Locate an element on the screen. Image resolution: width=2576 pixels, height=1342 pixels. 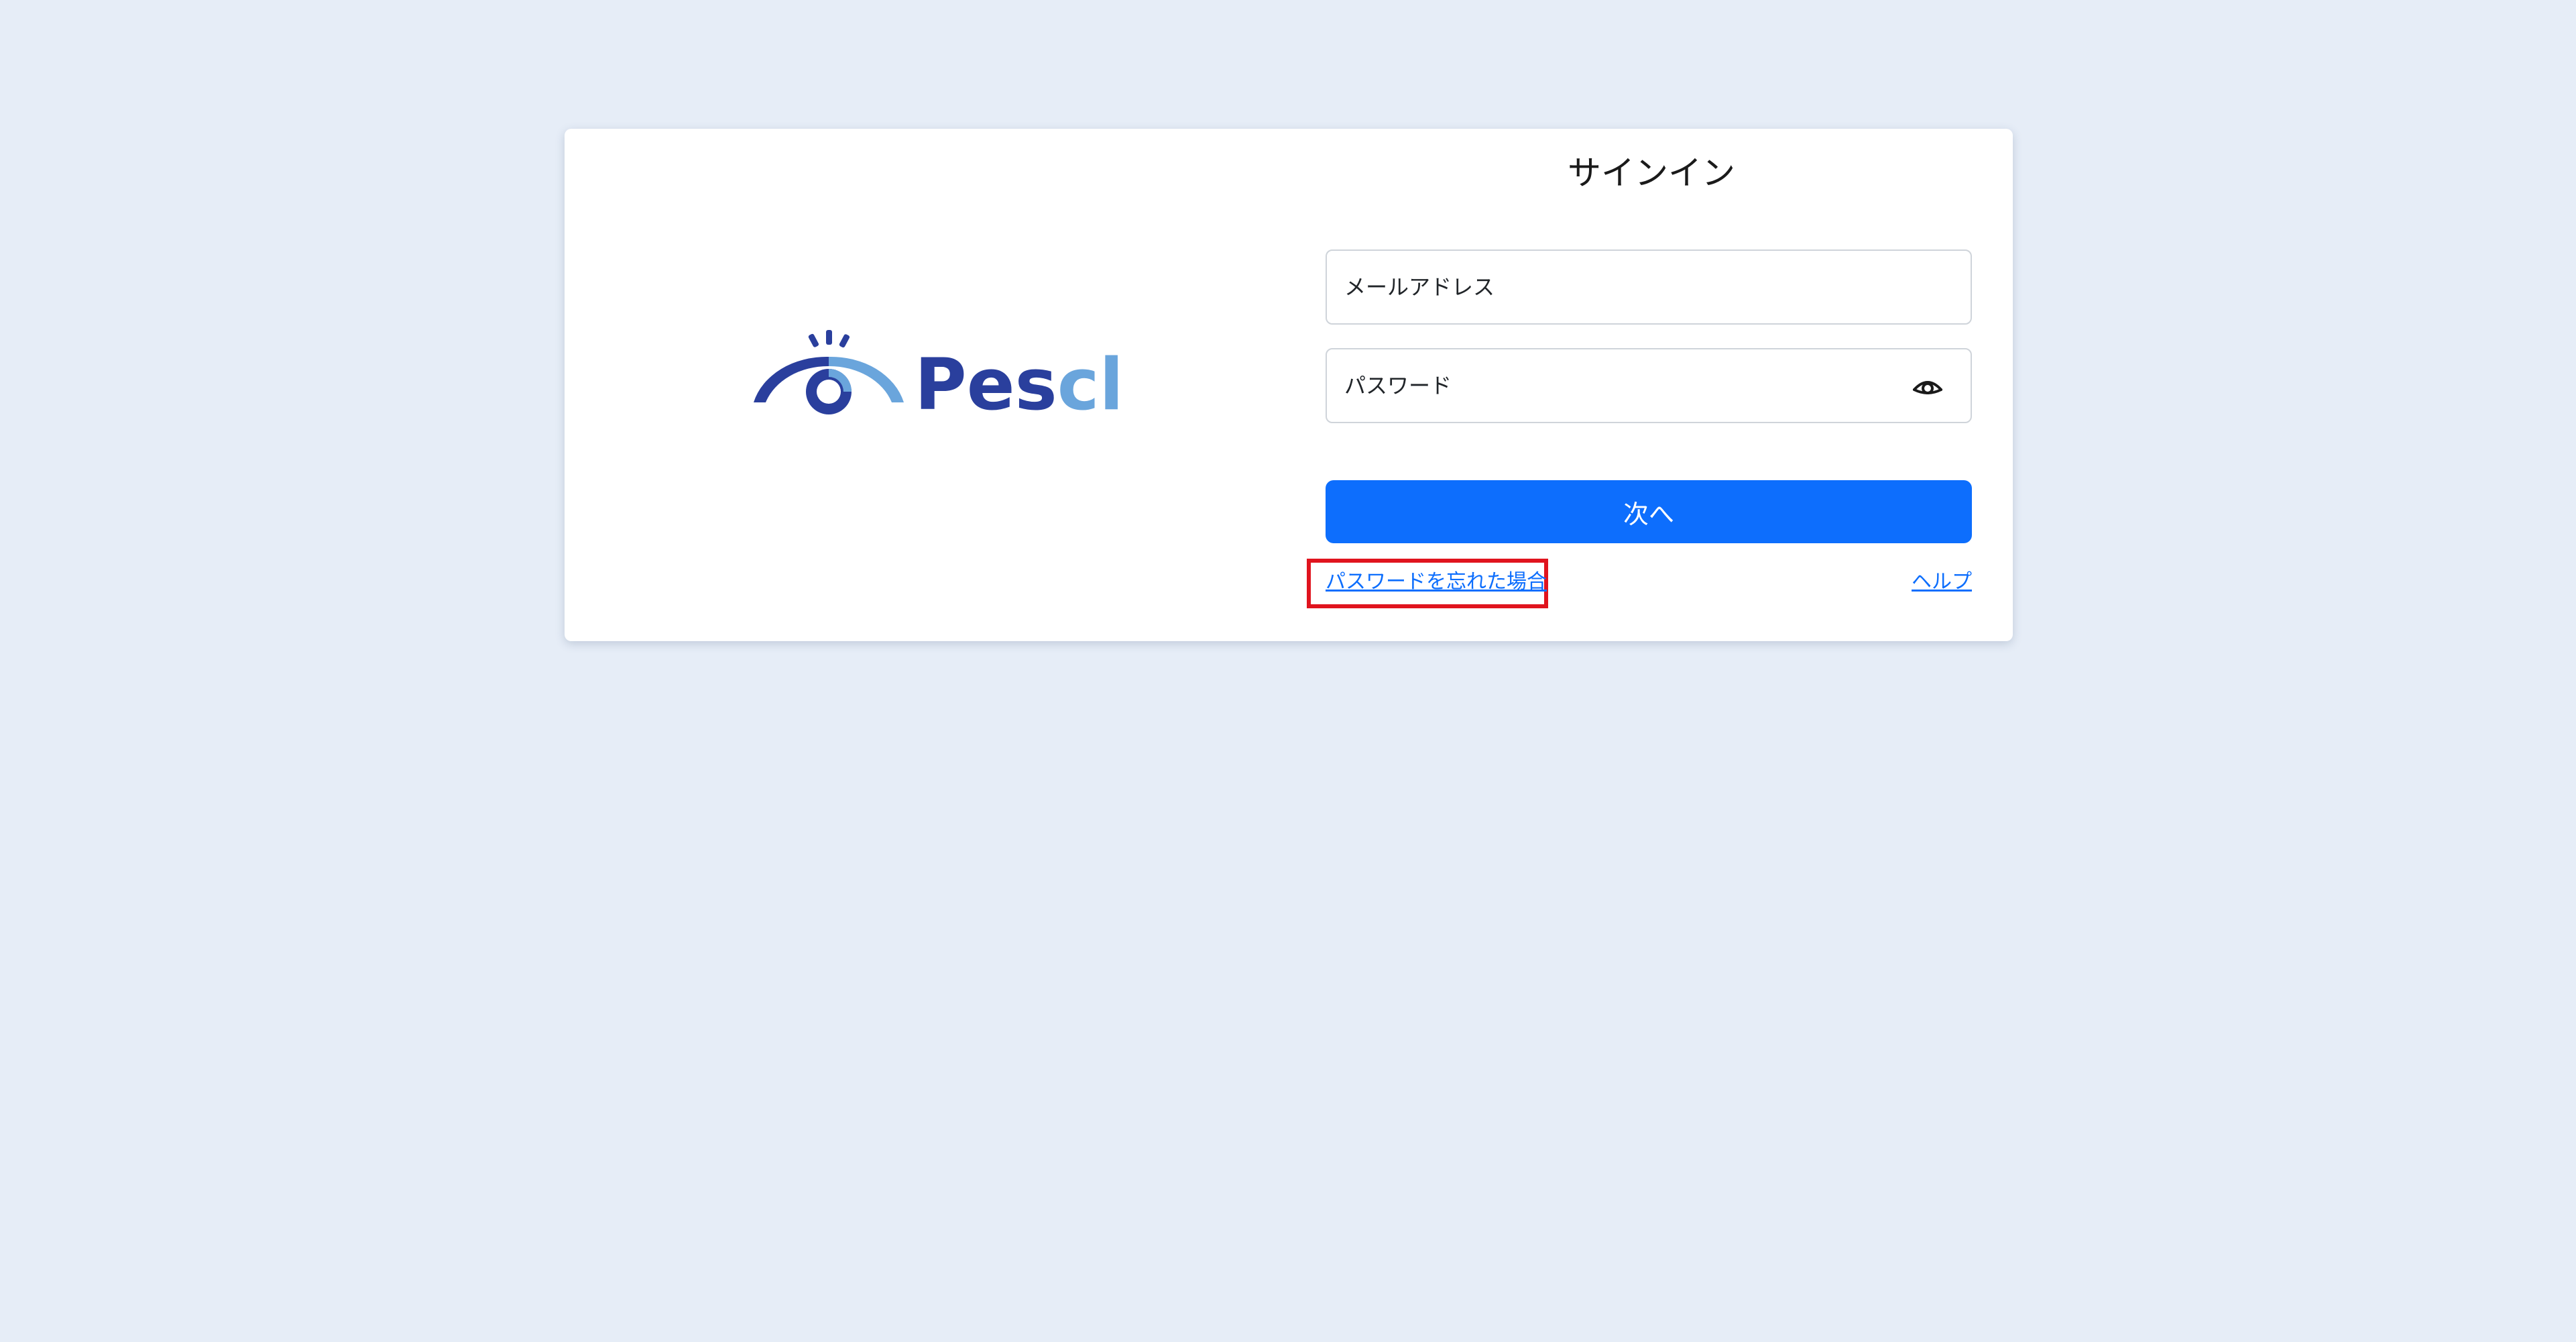
pescle-logo: Pescle is located at coordinates (933, 377).